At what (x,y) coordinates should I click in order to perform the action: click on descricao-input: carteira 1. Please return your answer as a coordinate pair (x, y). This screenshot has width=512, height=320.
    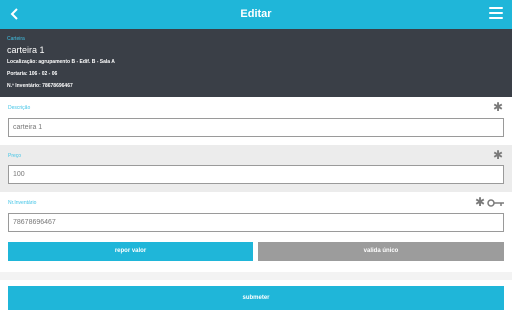
    Looking at the image, I should click on (256, 127).